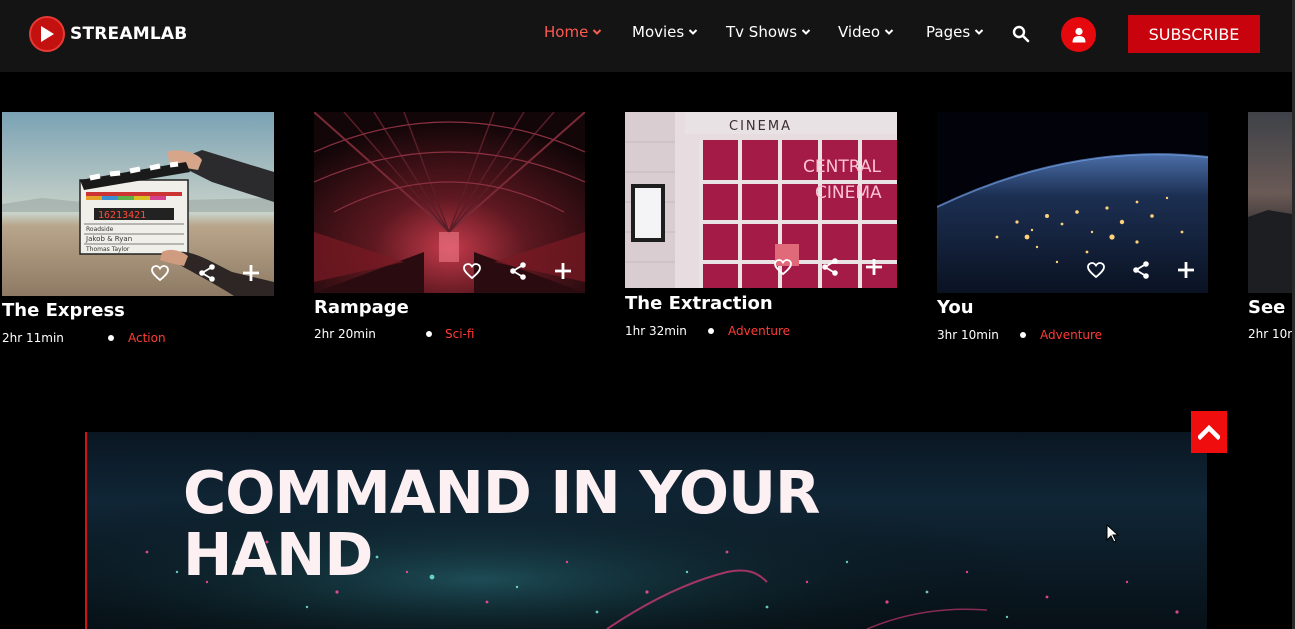 The image size is (1295, 629). Describe the element at coordinates (948, 32) in the screenshot. I see `nav-item-label: Pages` at that location.